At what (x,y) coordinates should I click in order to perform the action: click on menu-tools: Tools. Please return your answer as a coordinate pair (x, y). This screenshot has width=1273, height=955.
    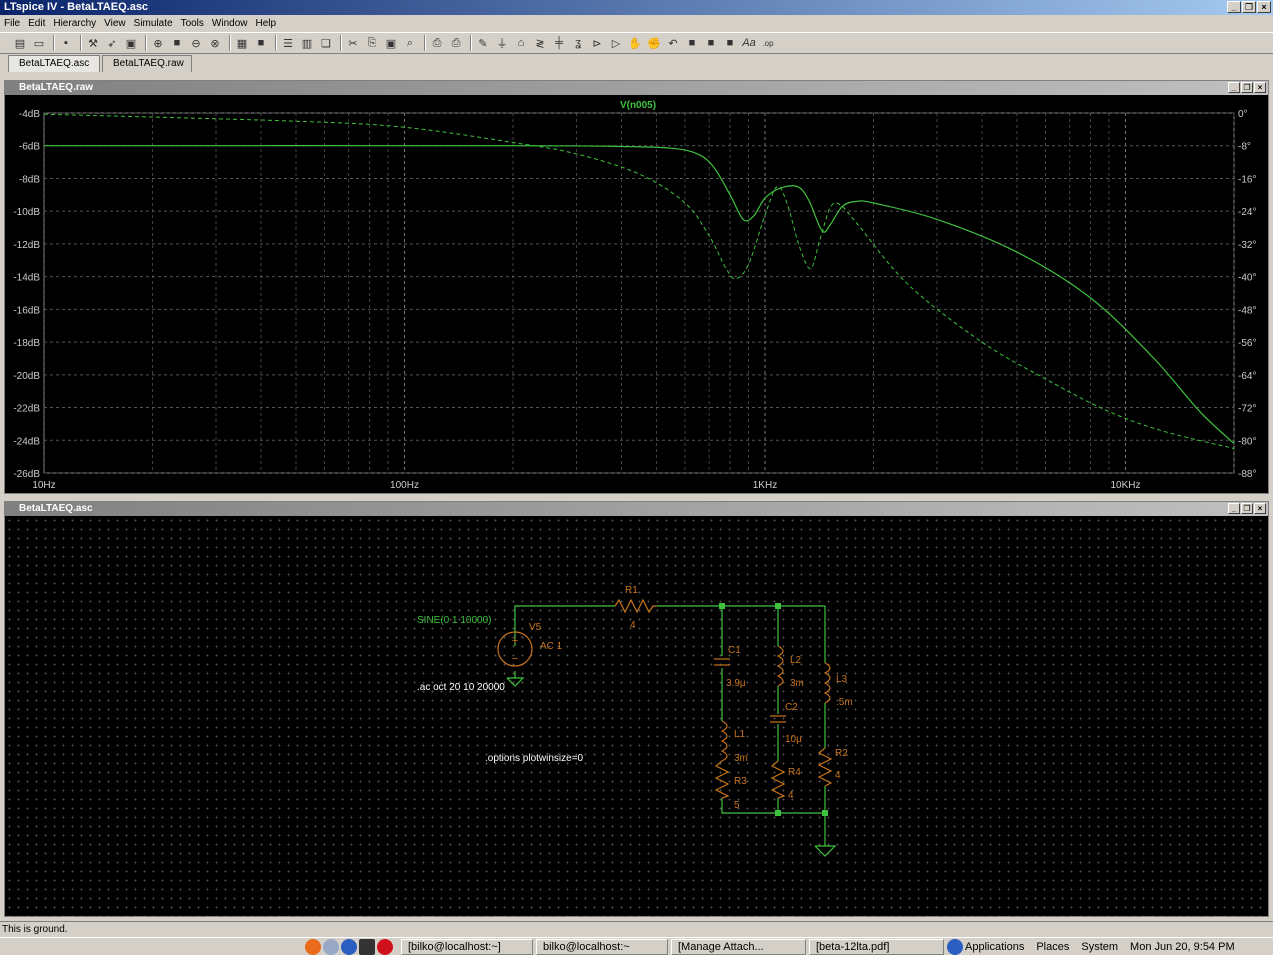
    Looking at the image, I should click on (192, 23).